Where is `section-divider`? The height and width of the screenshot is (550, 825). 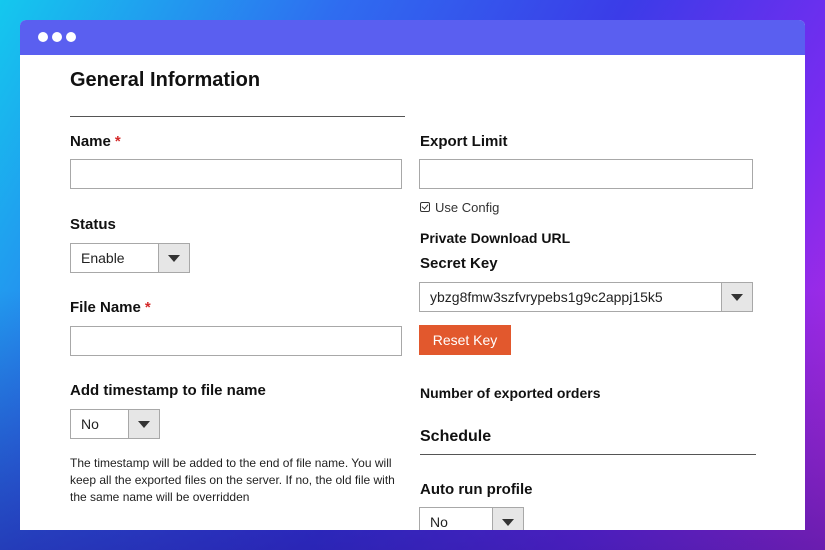 section-divider is located at coordinates (237, 116).